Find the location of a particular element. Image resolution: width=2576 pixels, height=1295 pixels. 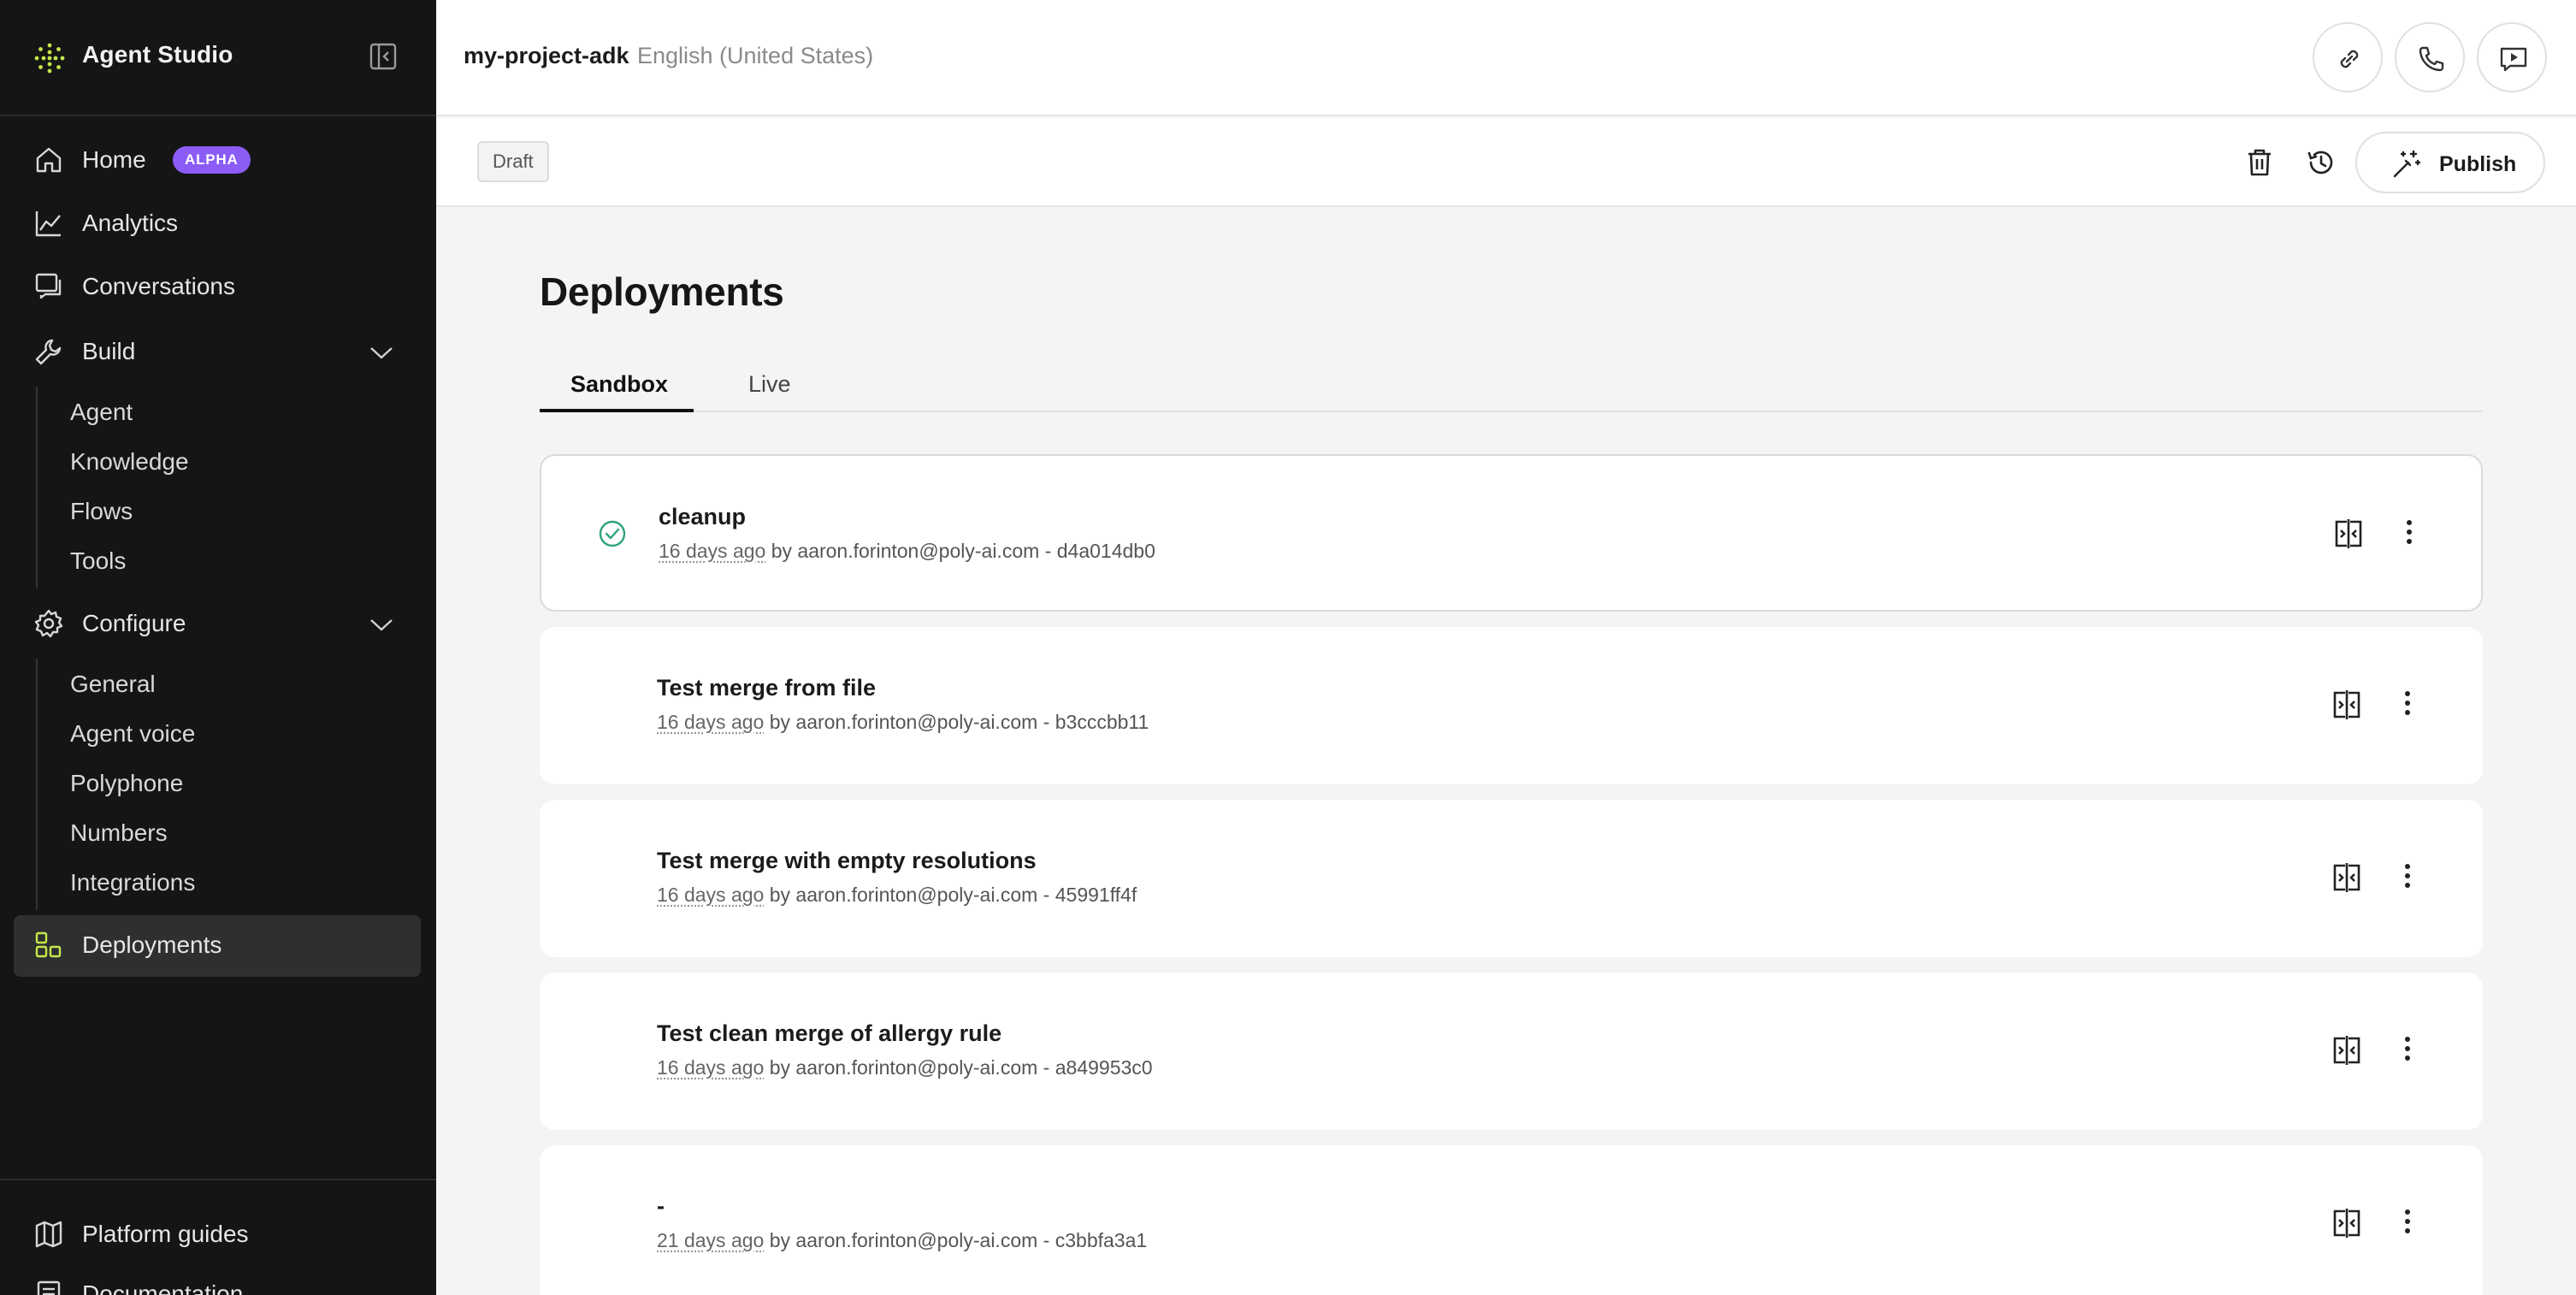

nav-label-configure: Configure is located at coordinates (134, 623).